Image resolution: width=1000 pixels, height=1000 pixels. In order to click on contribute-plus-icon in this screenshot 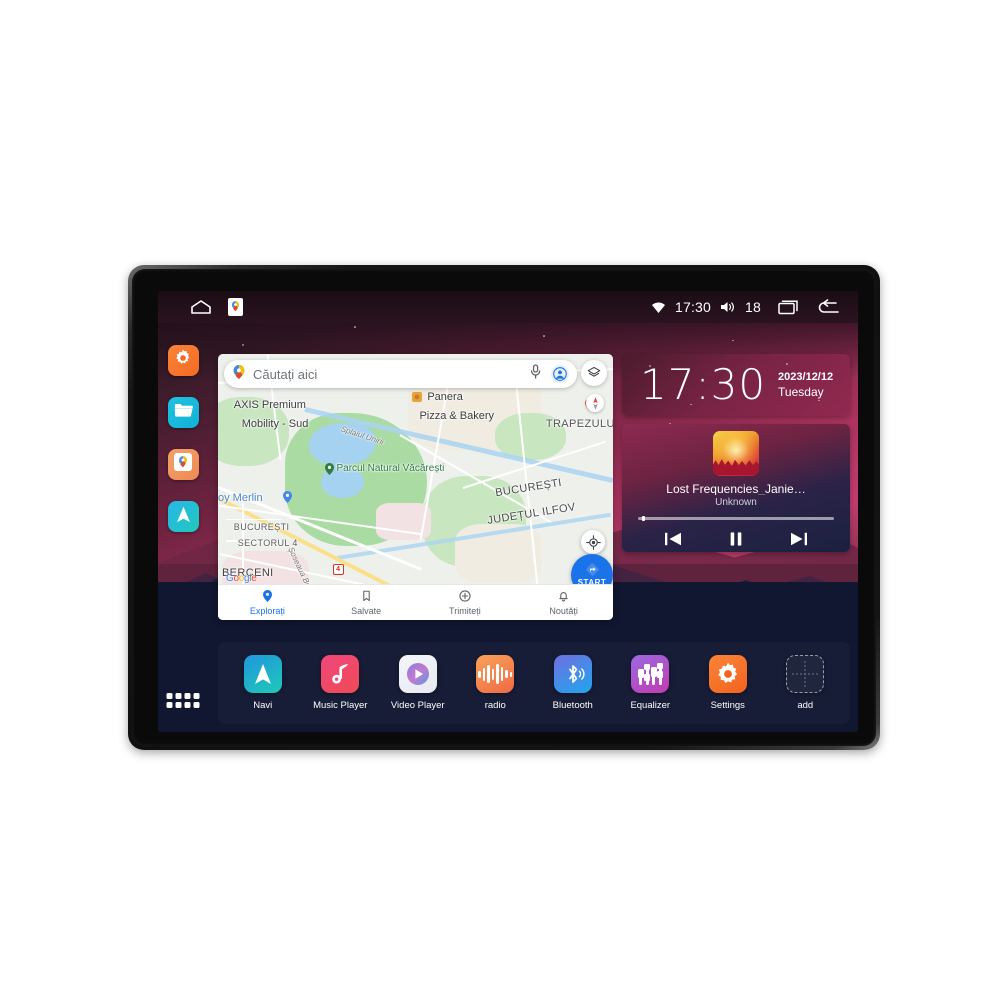, I will do `click(465, 596)`.